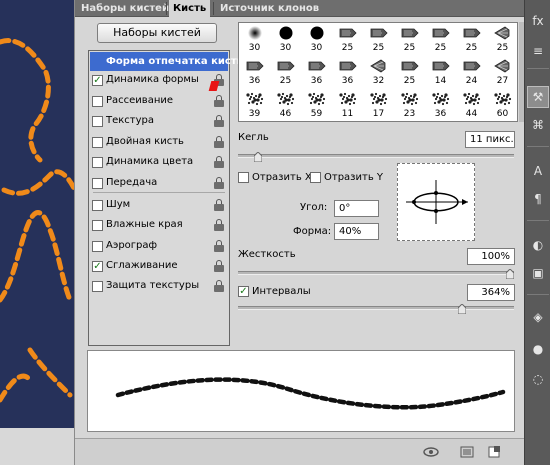  Describe the element at coordinates (285, 105) in the screenshot. I see `brush-tip: 46` at that location.